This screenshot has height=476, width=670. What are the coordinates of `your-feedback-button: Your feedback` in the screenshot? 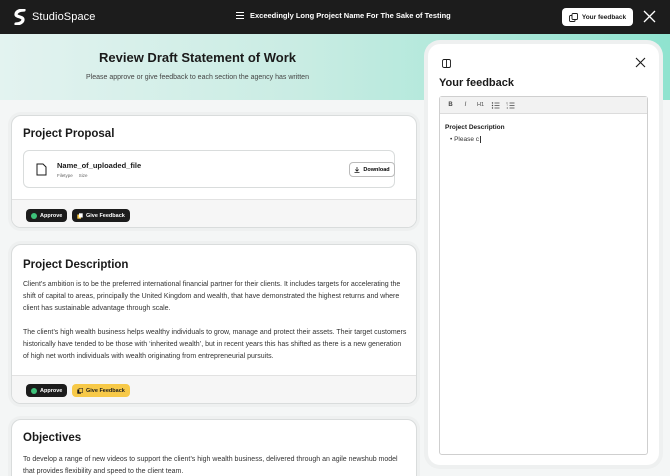 It's located at (597, 17).